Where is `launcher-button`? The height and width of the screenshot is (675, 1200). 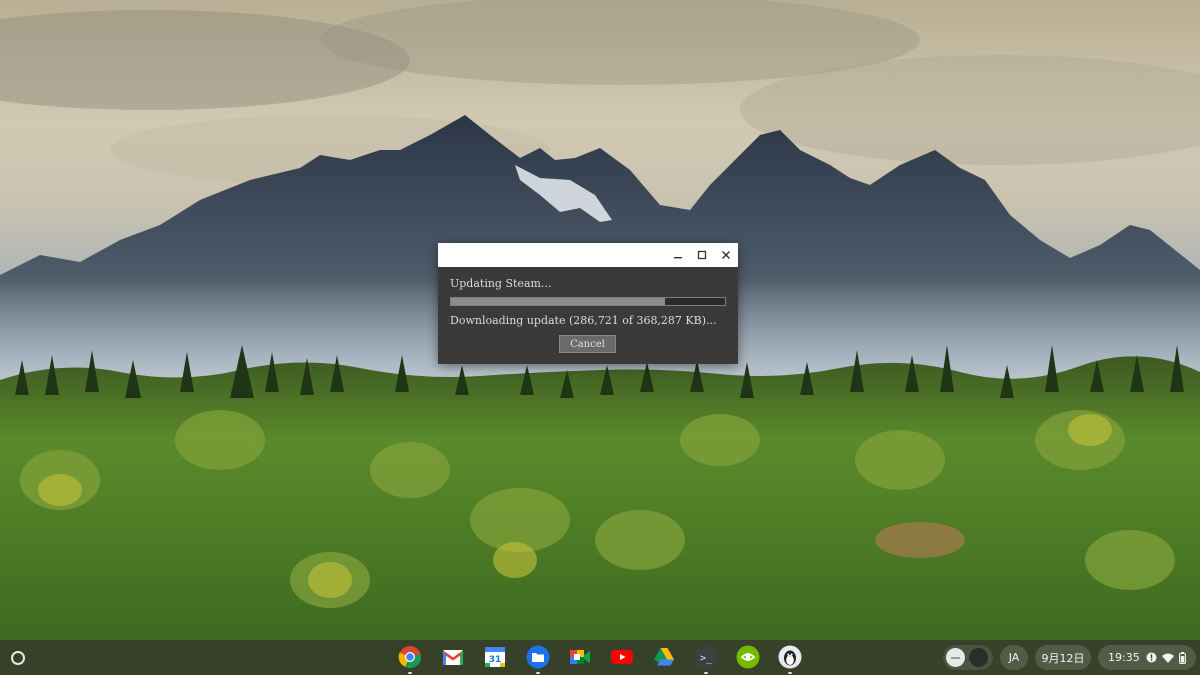
launcher-button is located at coordinates (18, 658).